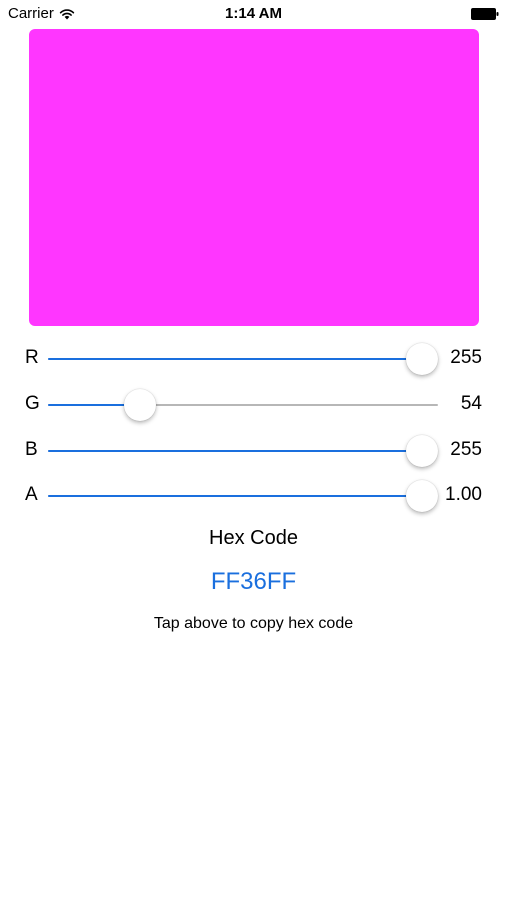 The image size is (507, 900). Describe the element at coordinates (235, 359) in the screenshot. I see `red-slider-fill` at that location.